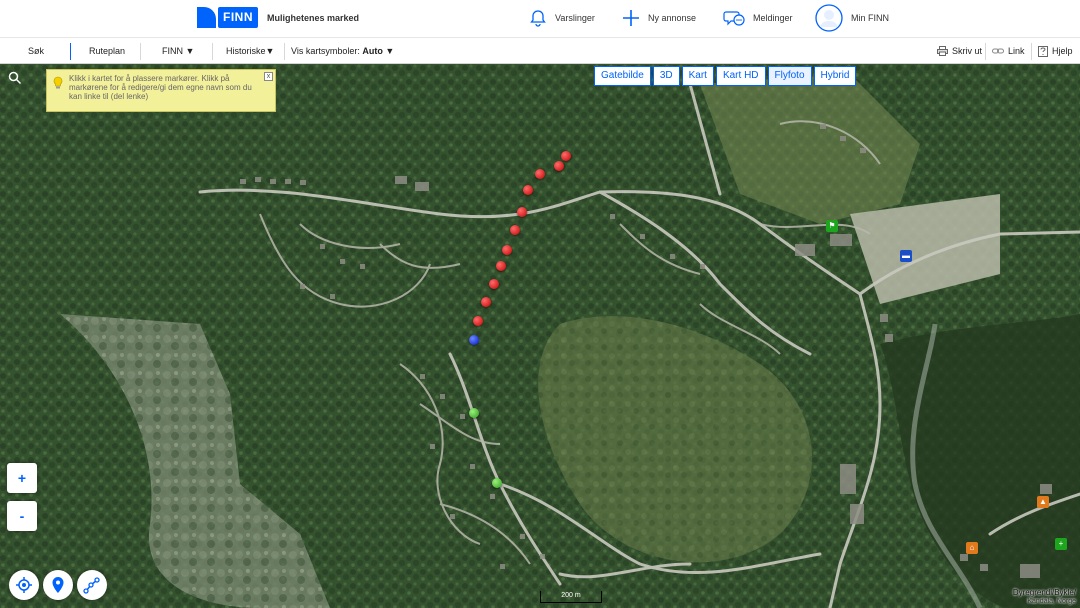 The image size is (1080, 608). I want to click on nav-varslinger: Varslinger, so click(562, 18).